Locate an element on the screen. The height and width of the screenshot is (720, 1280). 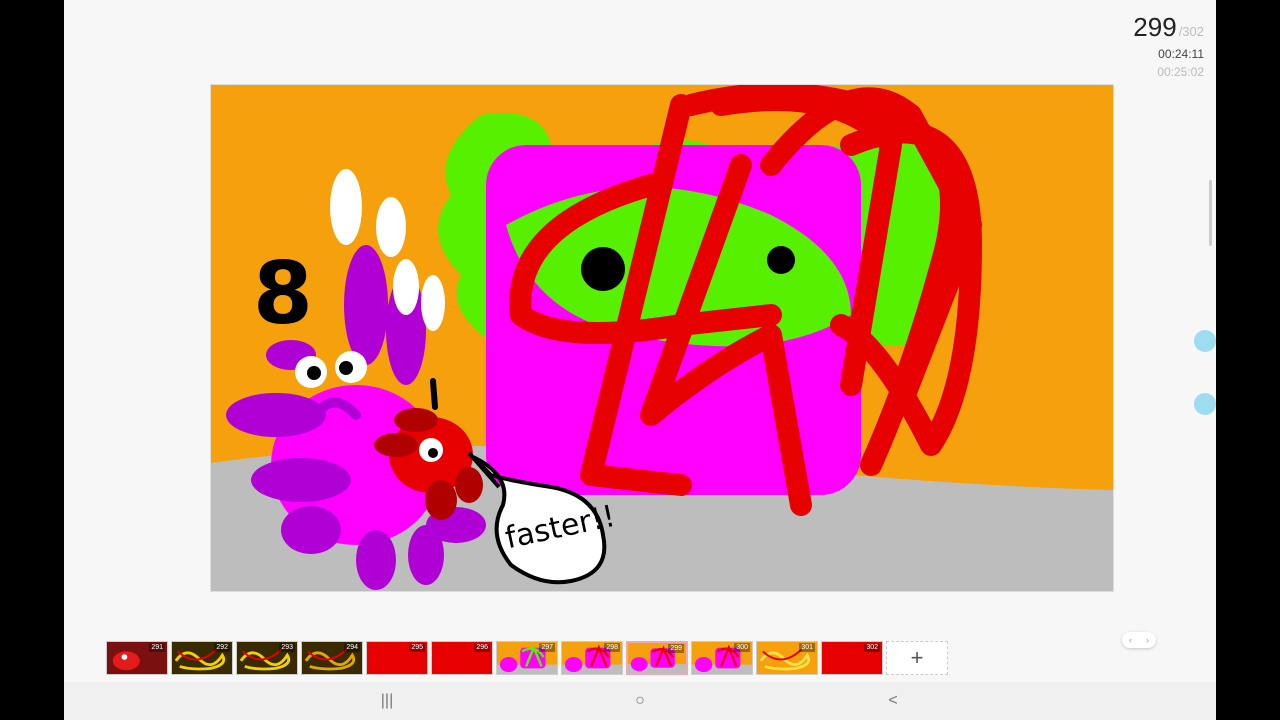
system-navigation-bar: ||| ○ < is located at coordinates (640, 701).